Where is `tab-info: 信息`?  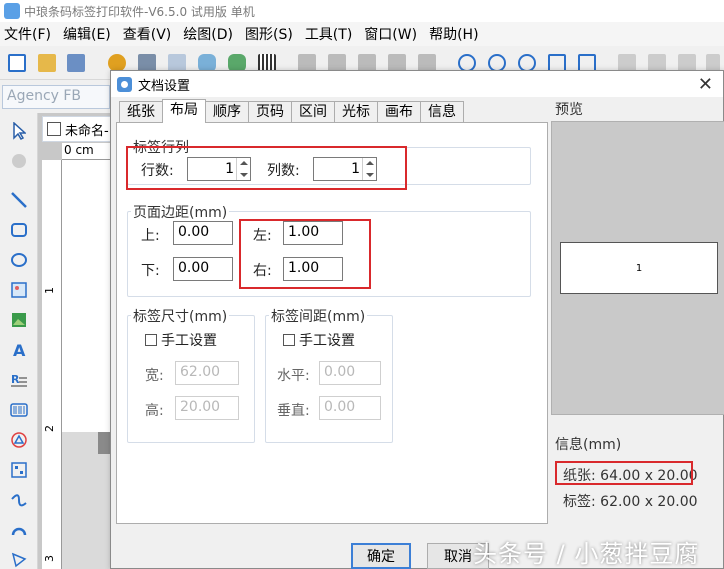 tab-info: 信息 is located at coordinates (442, 112).